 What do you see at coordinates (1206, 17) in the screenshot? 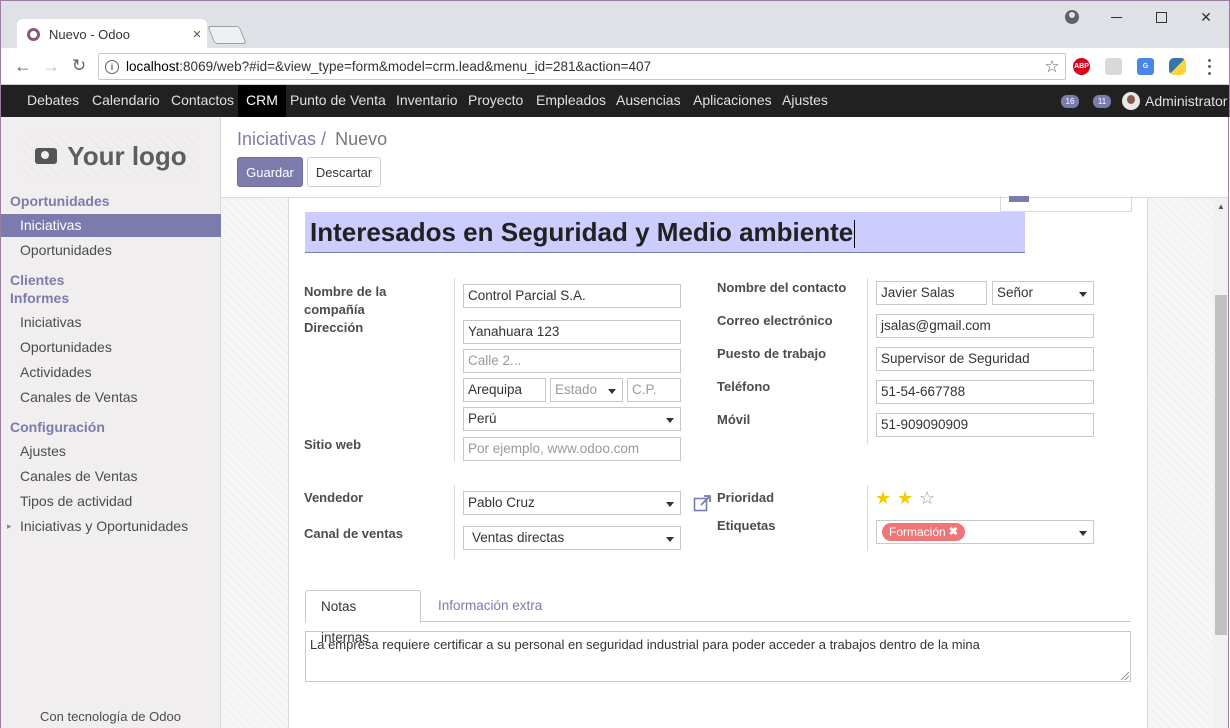
I see `close-window-button: ✕` at bounding box center [1206, 17].